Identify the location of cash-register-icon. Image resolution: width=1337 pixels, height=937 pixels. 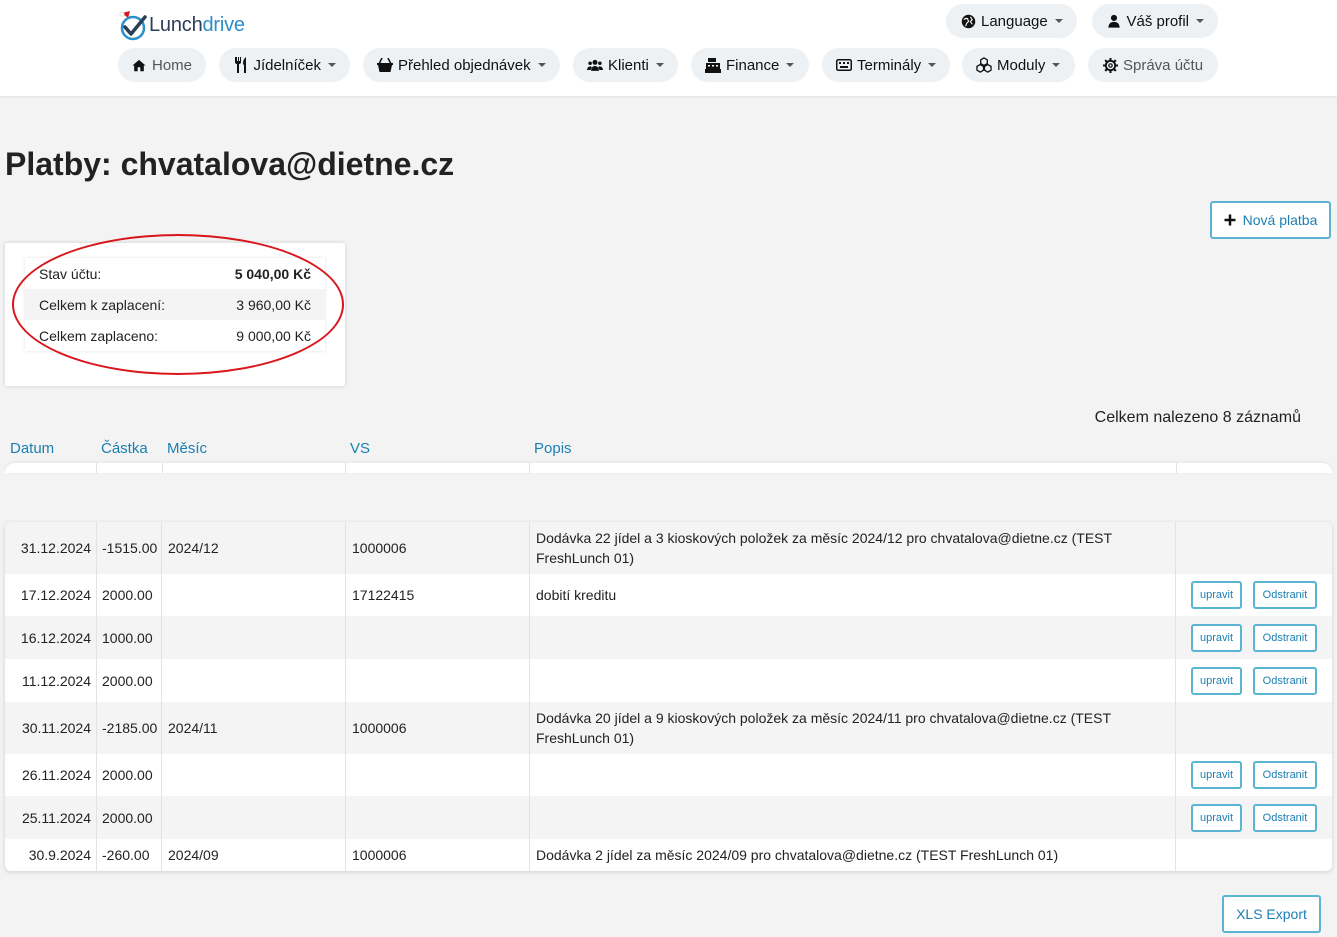
(713, 65).